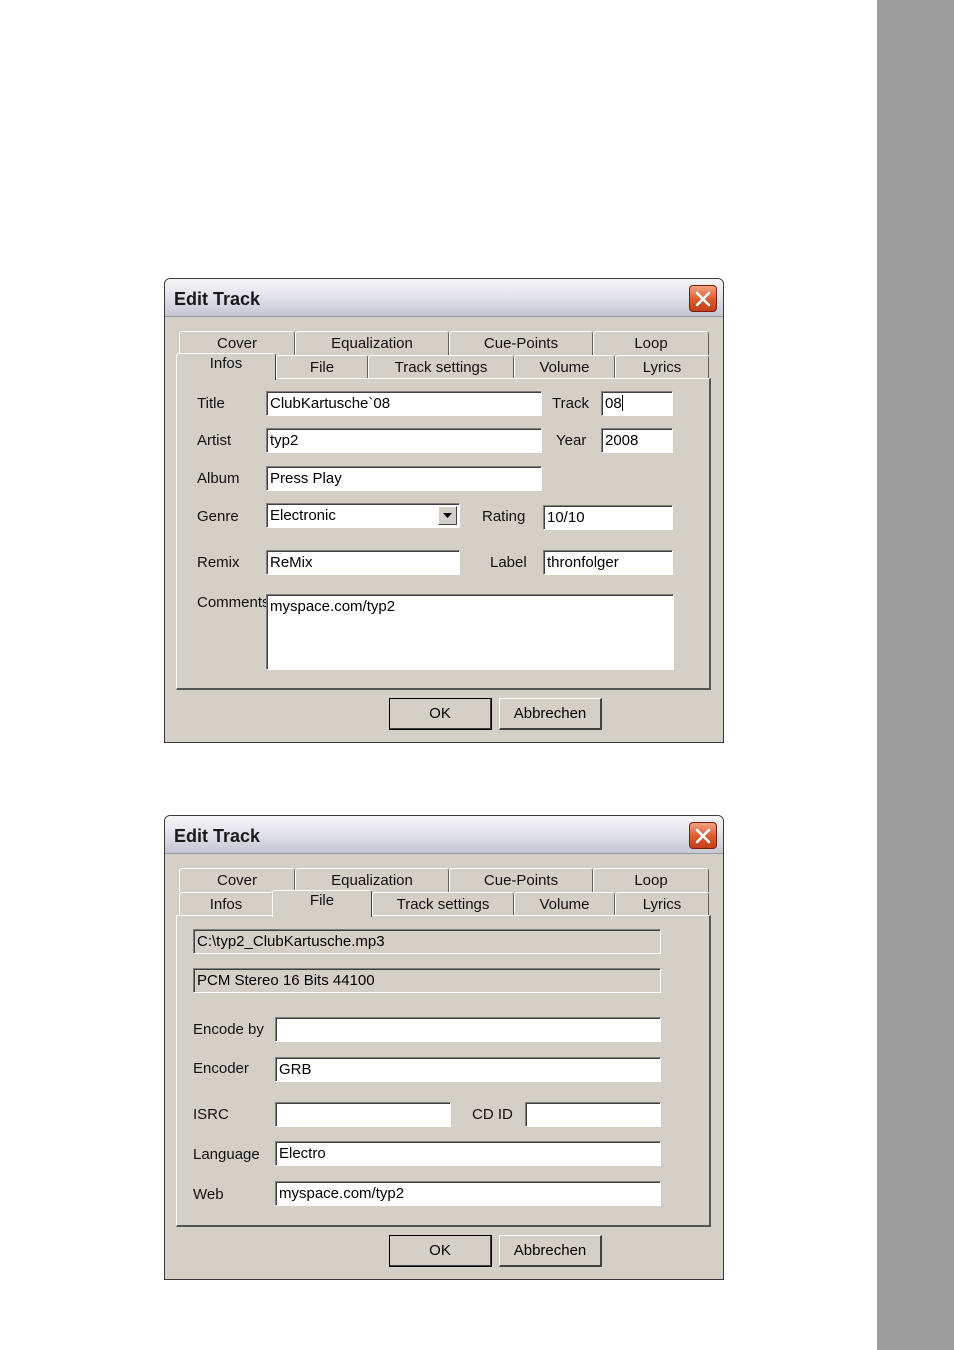  What do you see at coordinates (492, 1114) in the screenshot?
I see `cd-id-label: CD ID` at bounding box center [492, 1114].